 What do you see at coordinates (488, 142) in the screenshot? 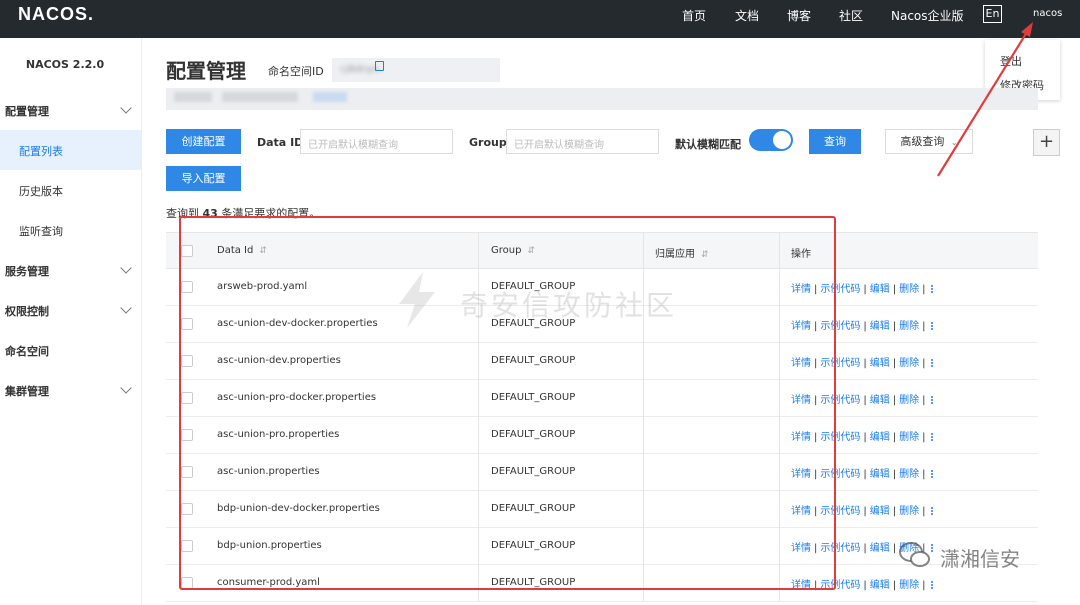
I see `group-label: Group` at bounding box center [488, 142].